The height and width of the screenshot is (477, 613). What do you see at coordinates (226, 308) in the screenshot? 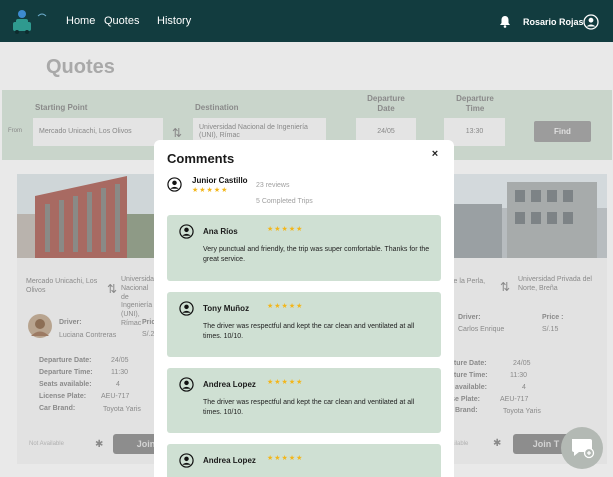
I see `commenter-name: Tony Muñoz` at bounding box center [226, 308].